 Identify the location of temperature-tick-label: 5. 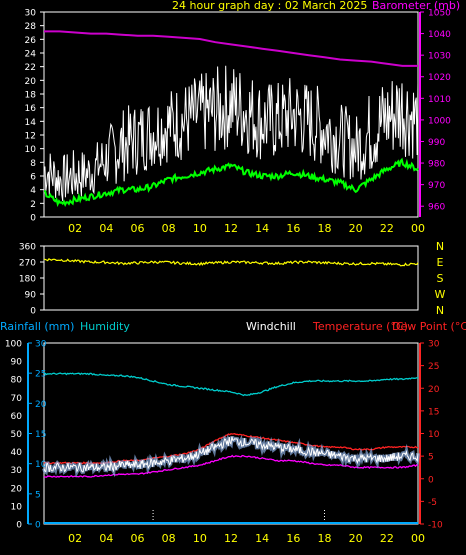
(431, 458).